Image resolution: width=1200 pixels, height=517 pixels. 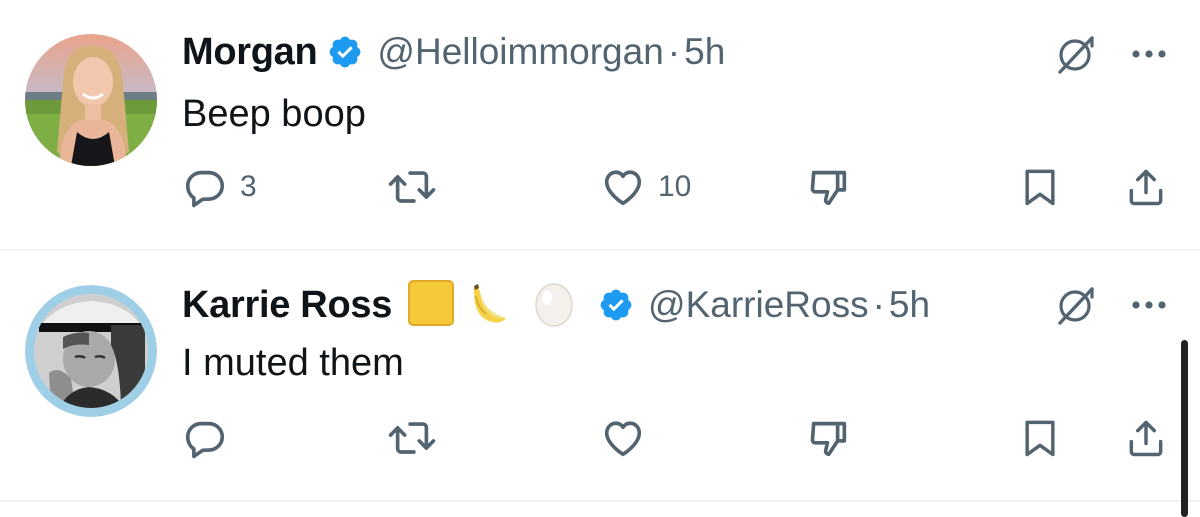 I want to click on like-button, so click(x=623, y=438).